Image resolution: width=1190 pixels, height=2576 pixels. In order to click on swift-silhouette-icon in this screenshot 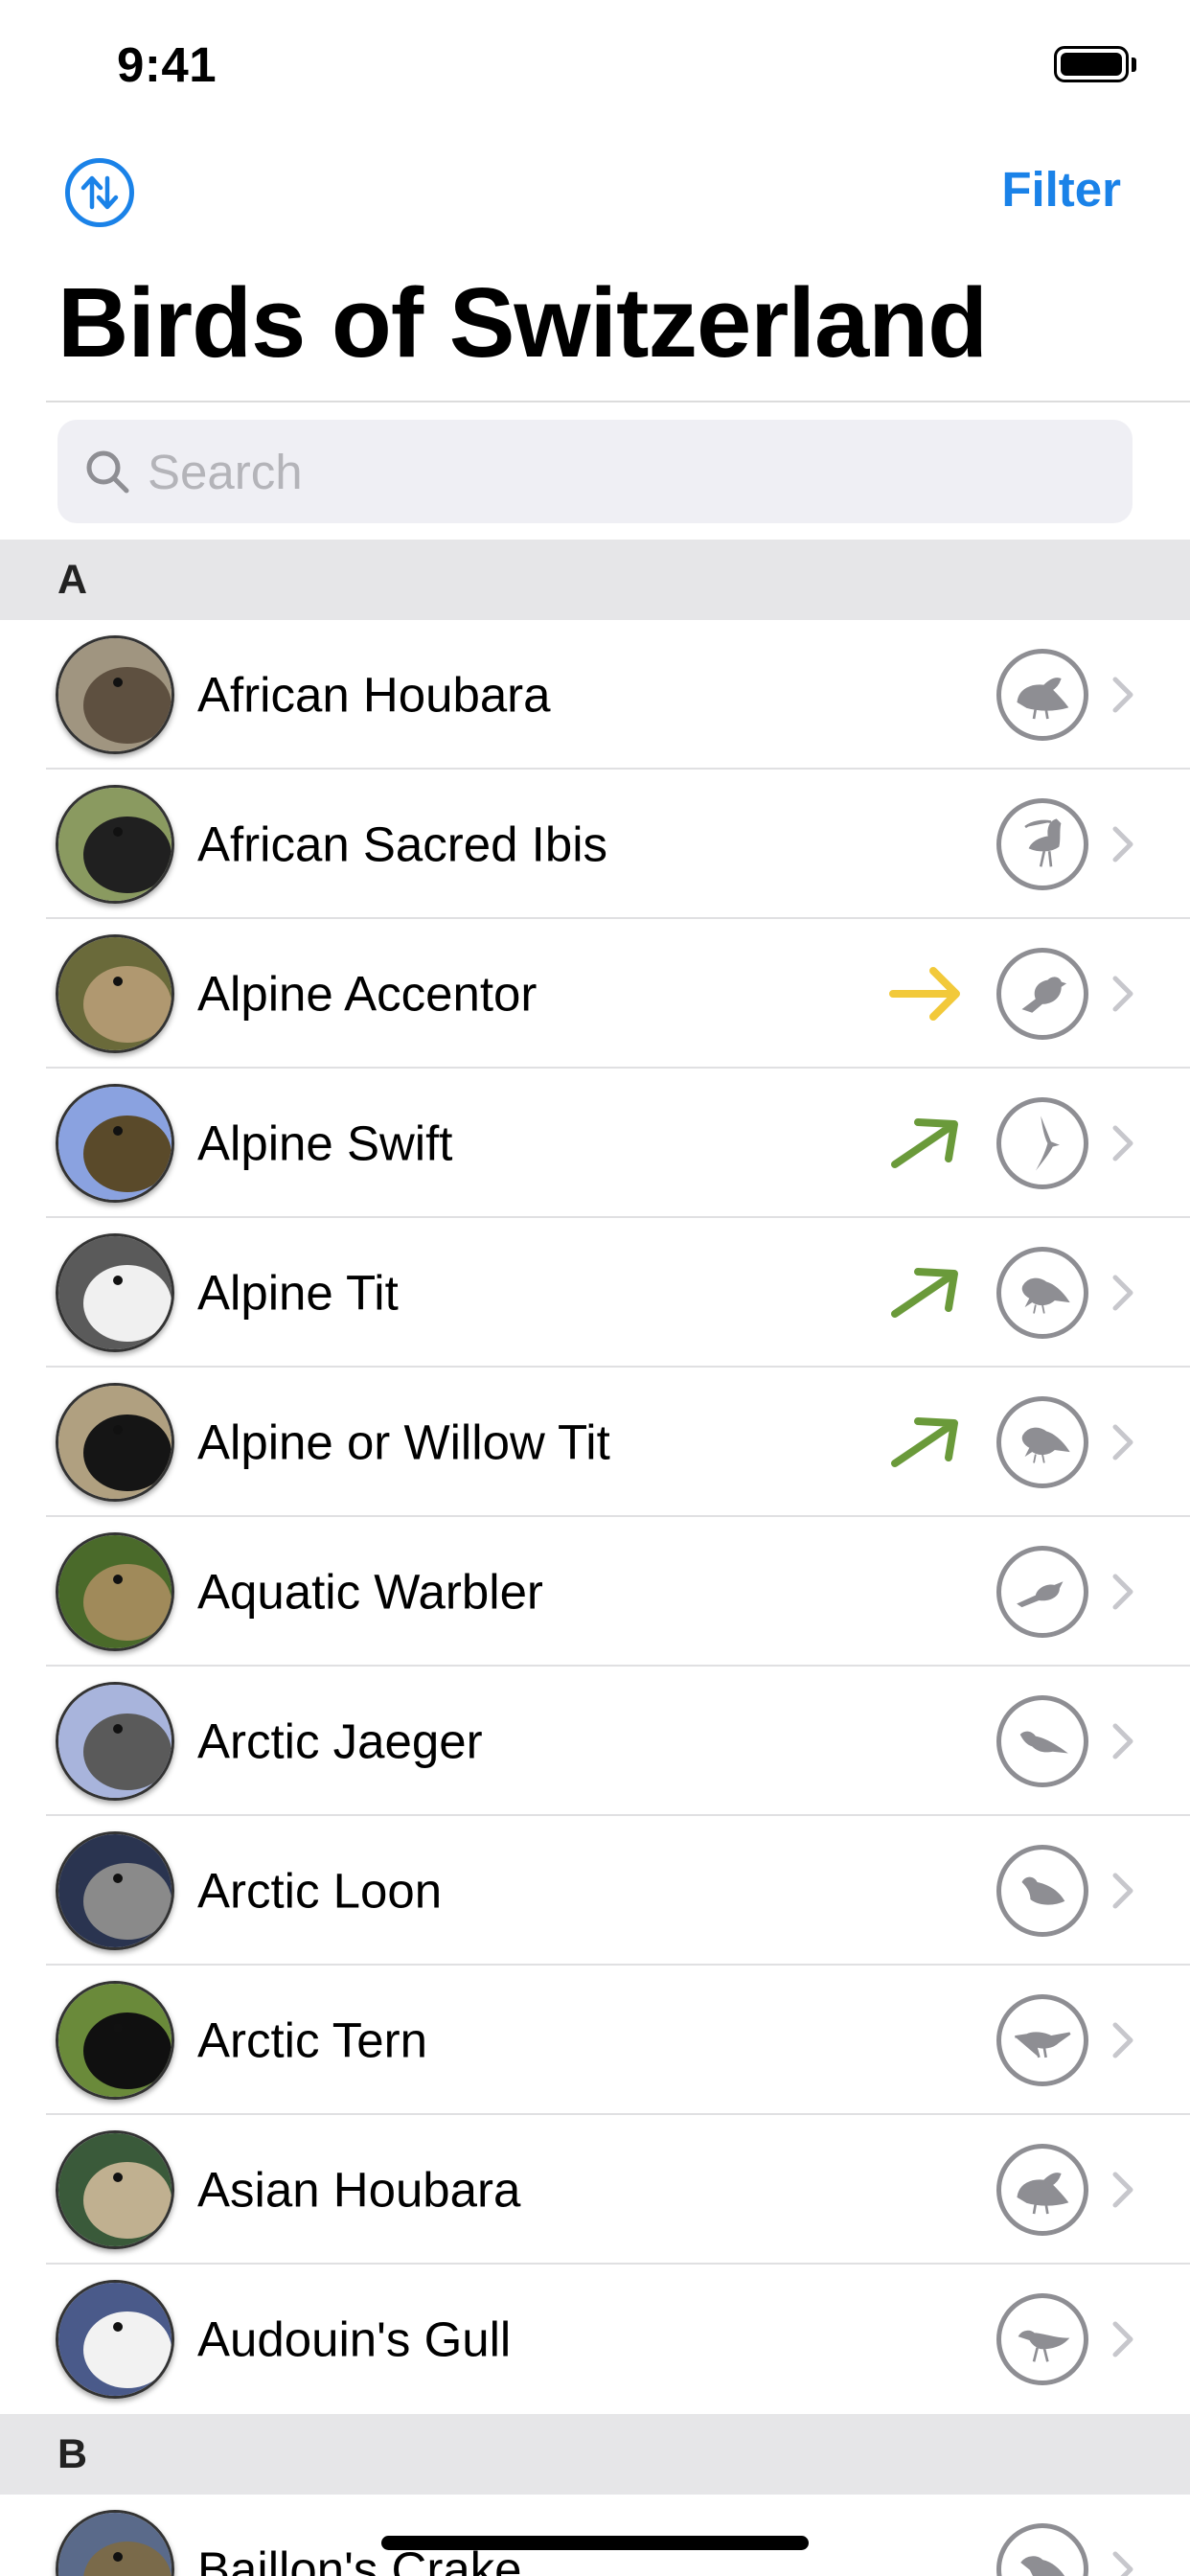, I will do `click(1042, 1143)`.